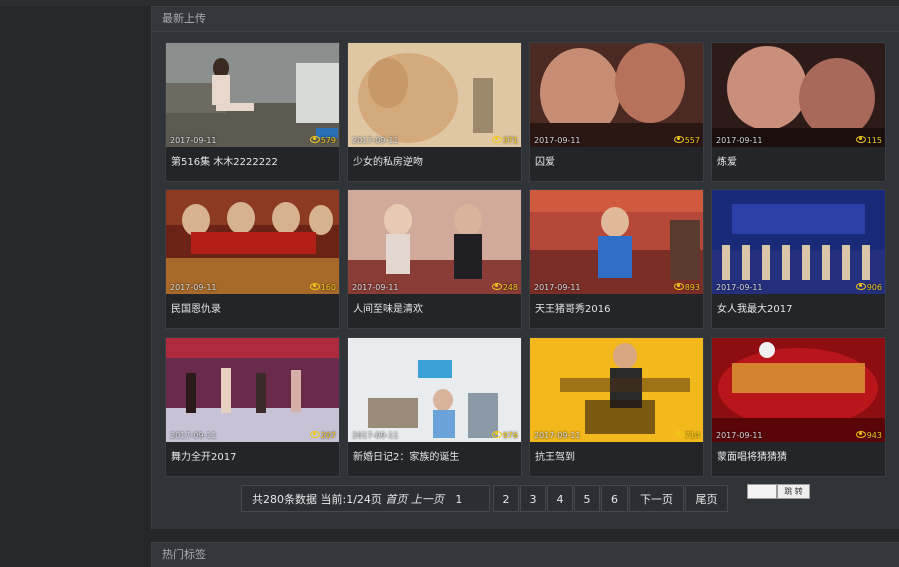 Image resolution: width=899 pixels, height=567 pixels. What do you see at coordinates (322, 435) in the screenshot?
I see `view-count: 207` at bounding box center [322, 435].